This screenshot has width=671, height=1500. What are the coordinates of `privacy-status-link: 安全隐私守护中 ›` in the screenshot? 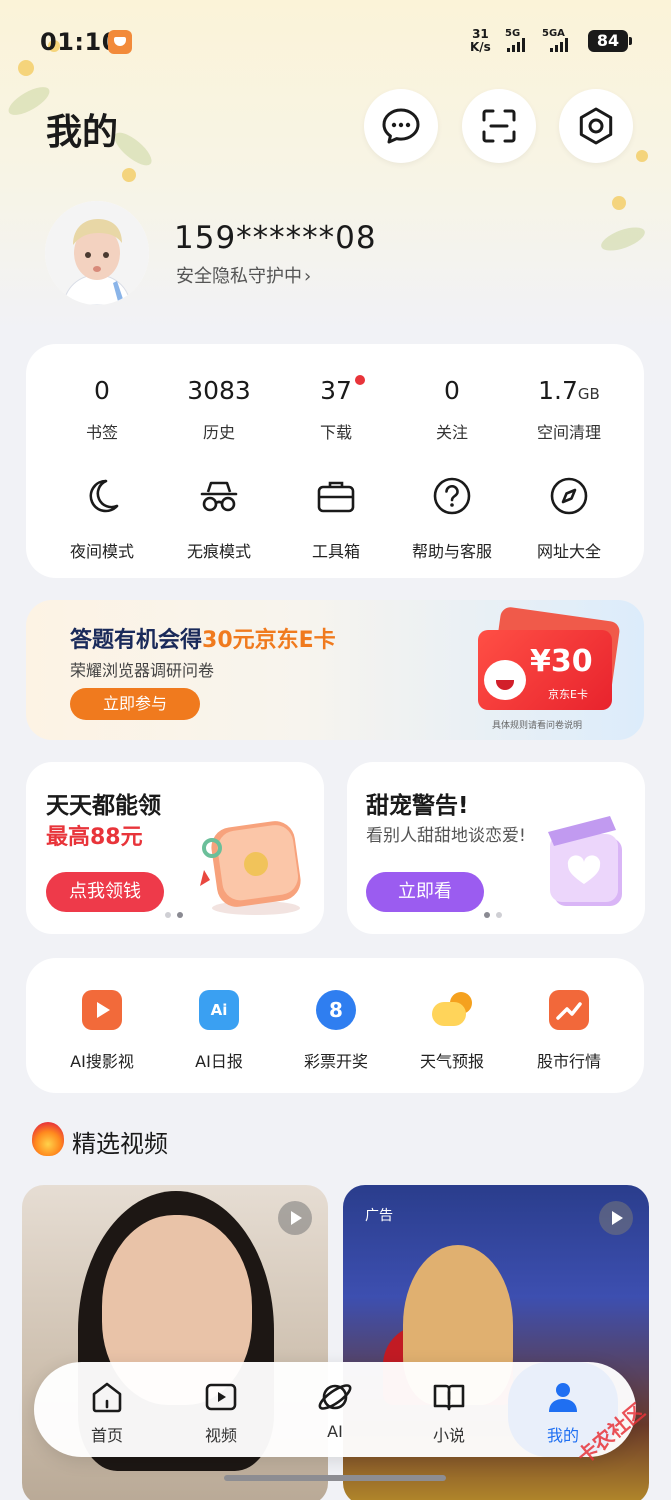 It's located at (243, 275).